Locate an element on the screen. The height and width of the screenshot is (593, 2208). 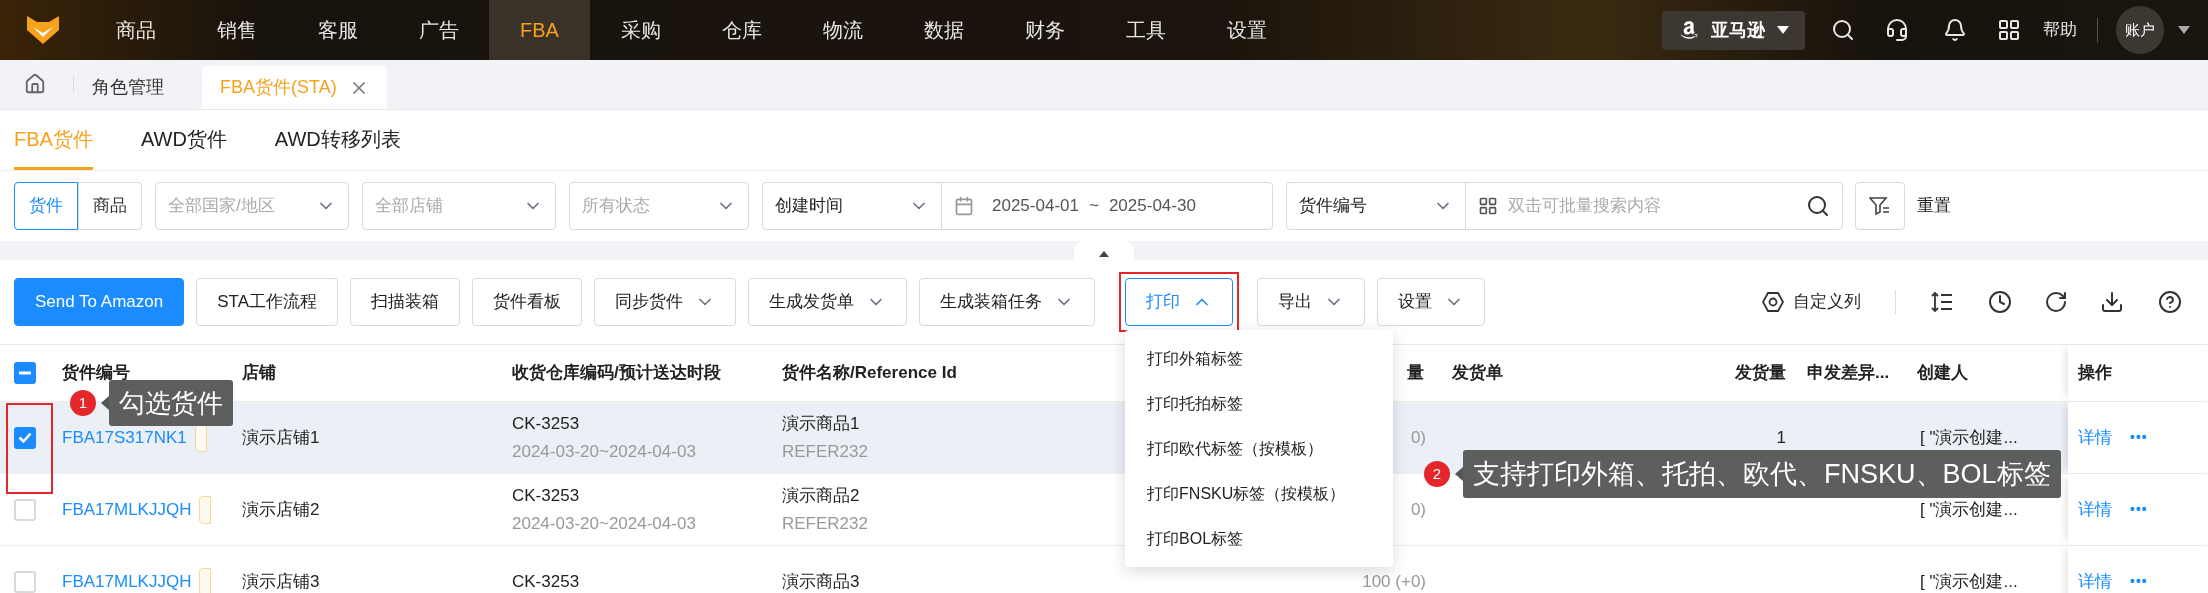
sub-tab: AWD货件 is located at coordinates (183, 140).